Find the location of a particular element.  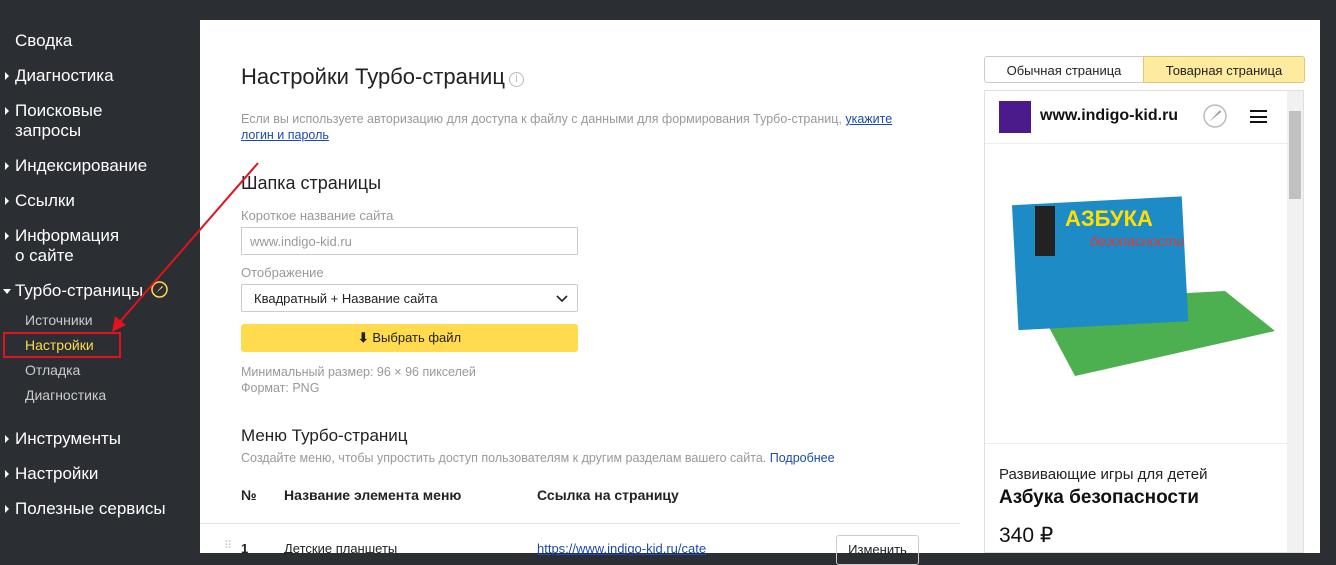

tab-product-page: Товарная страница is located at coordinates (1224, 69).